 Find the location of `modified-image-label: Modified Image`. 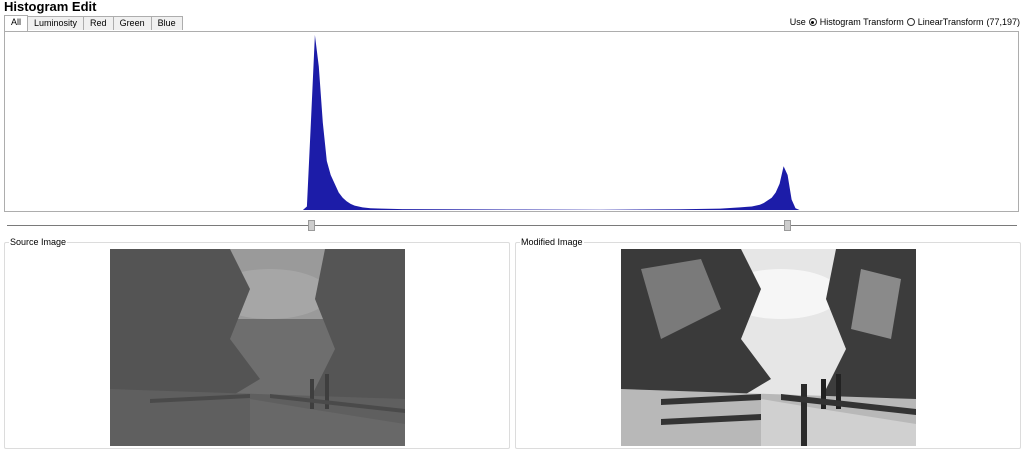

modified-image-label: Modified Image is located at coordinates (552, 242).